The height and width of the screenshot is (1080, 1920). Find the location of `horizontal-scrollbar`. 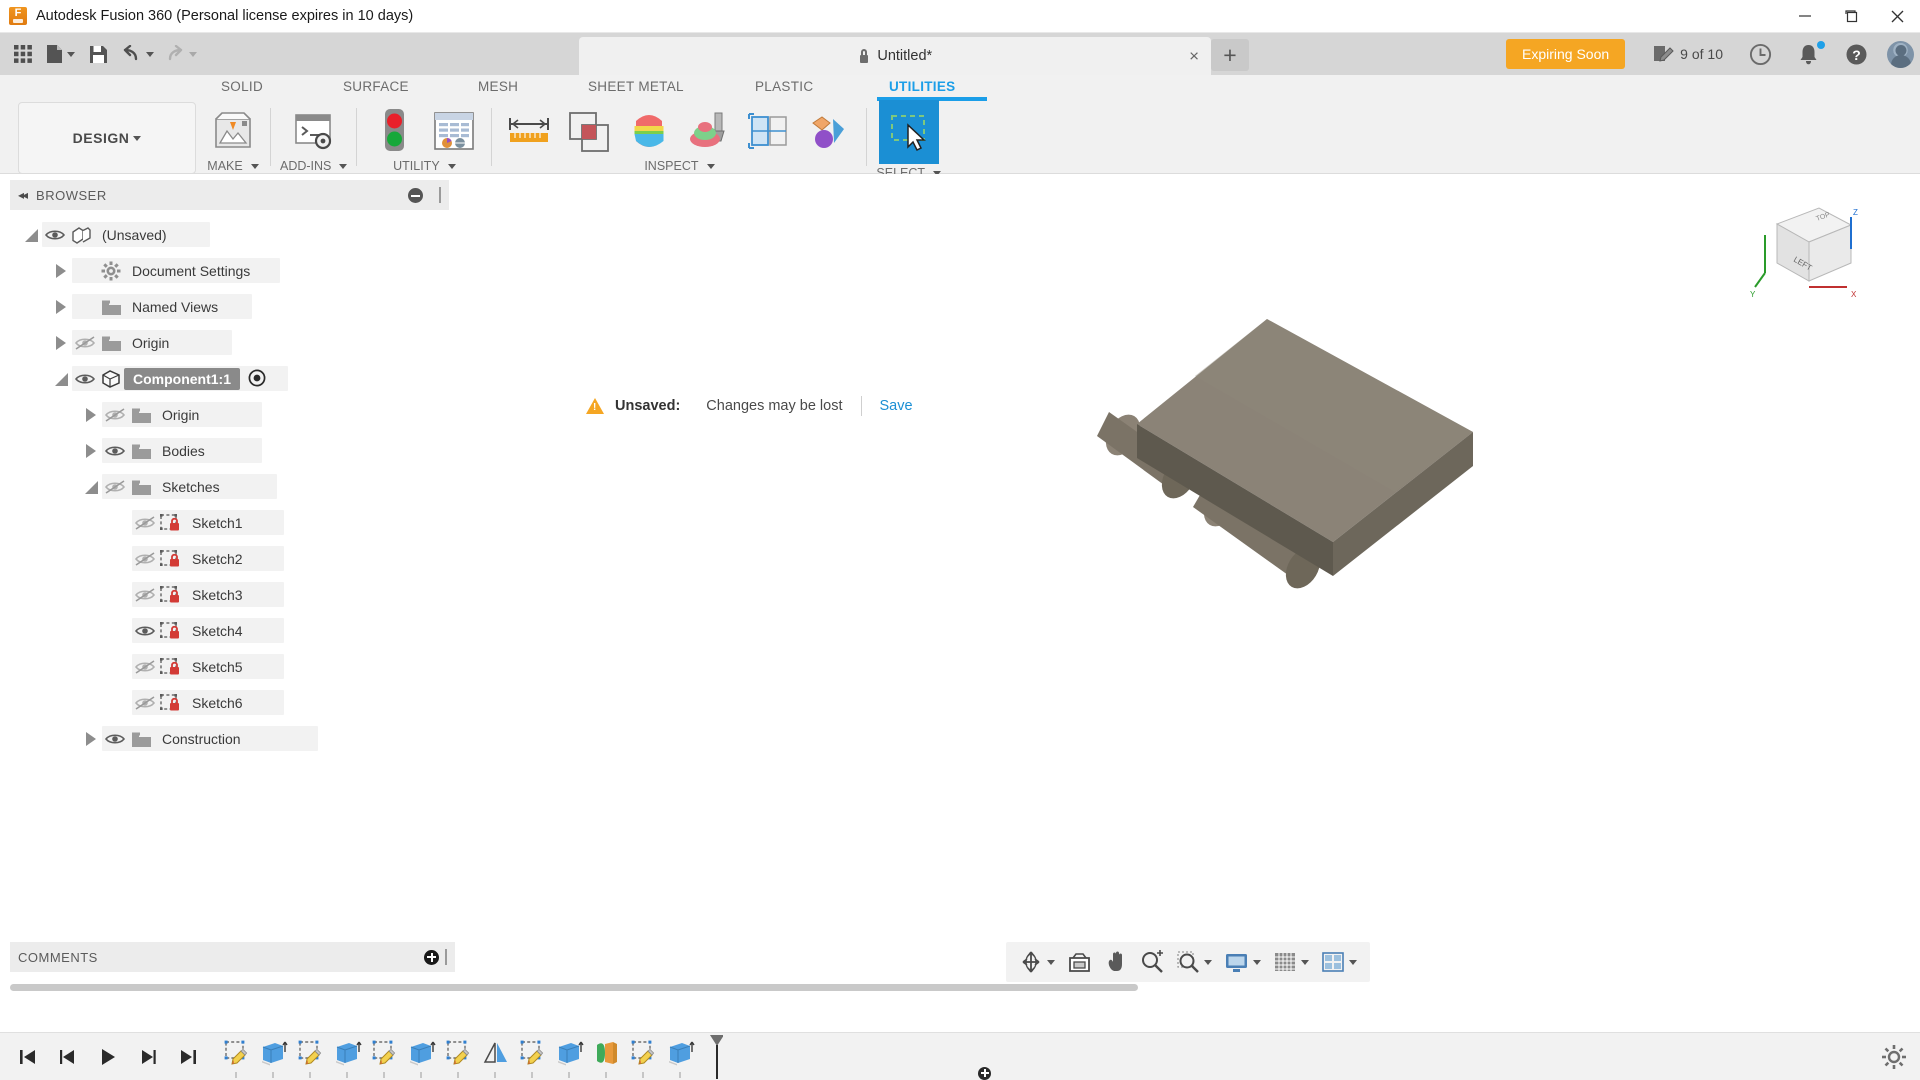

horizontal-scrollbar is located at coordinates (960, 987).